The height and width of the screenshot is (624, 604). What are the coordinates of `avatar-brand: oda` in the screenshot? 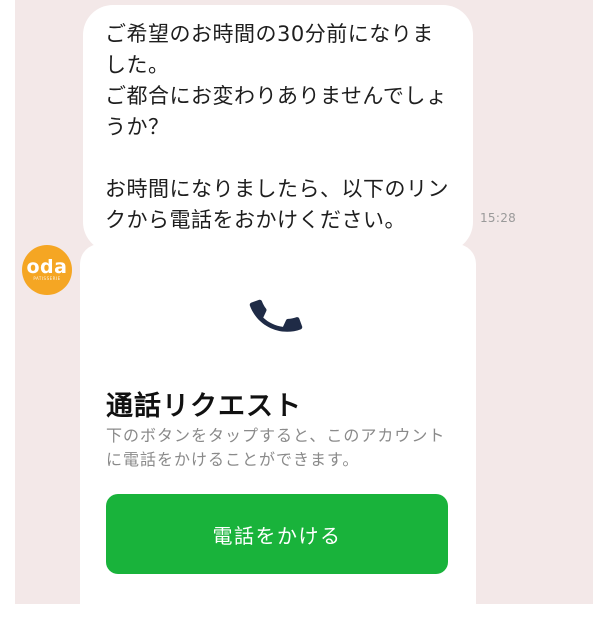 It's located at (47, 267).